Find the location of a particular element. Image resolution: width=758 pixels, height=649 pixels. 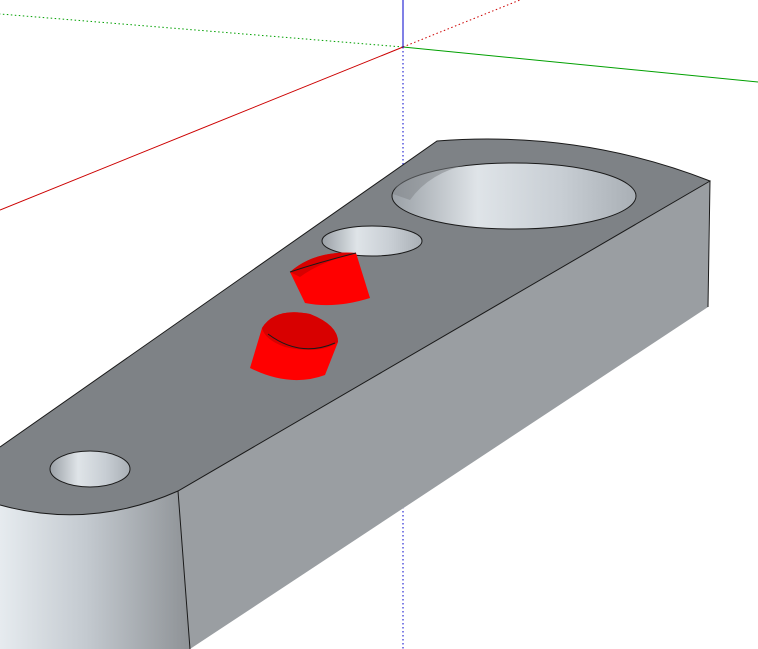

small-hole is located at coordinates (90, 469).